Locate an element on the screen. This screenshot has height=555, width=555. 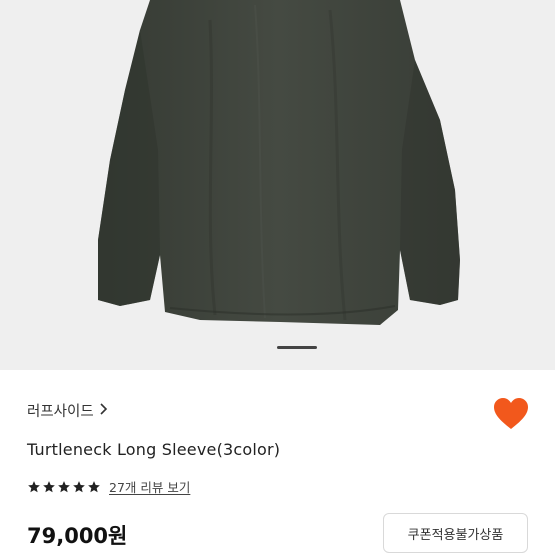
brand-link: 러프사이드 is located at coordinates (67, 410).